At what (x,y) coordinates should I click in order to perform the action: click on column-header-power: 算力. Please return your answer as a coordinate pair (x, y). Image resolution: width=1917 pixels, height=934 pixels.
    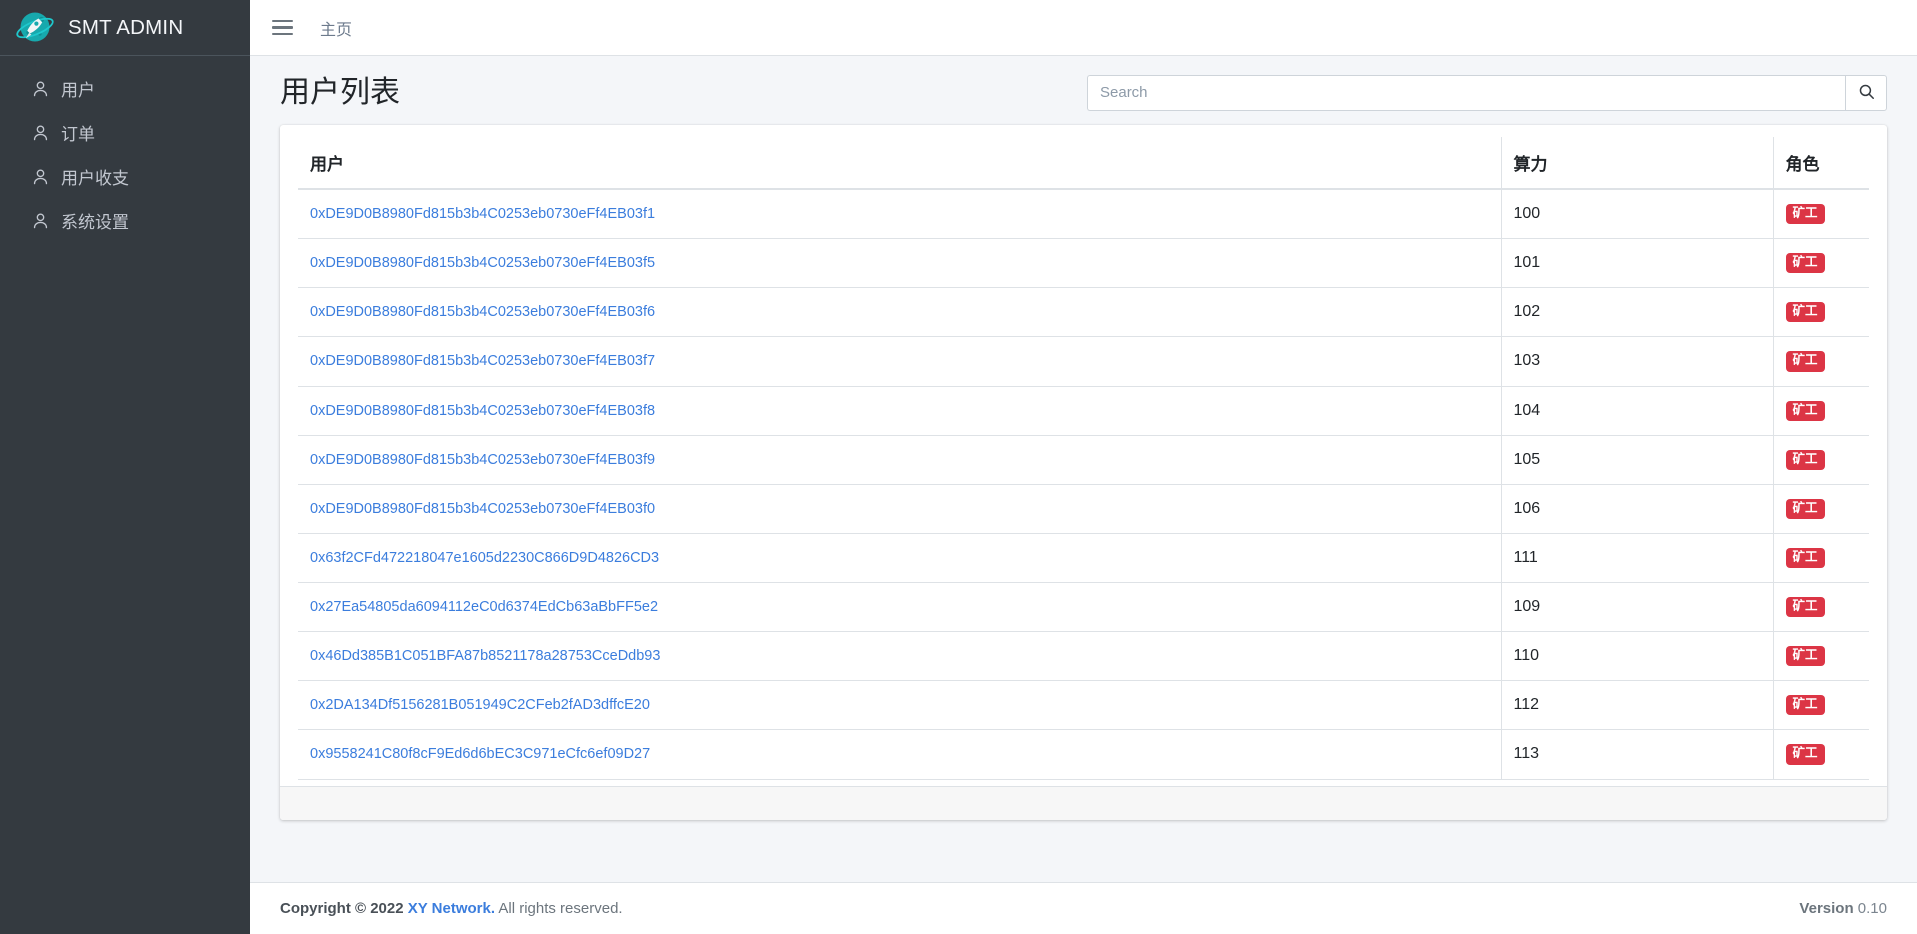
    Looking at the image, I should click on (1637, 163).